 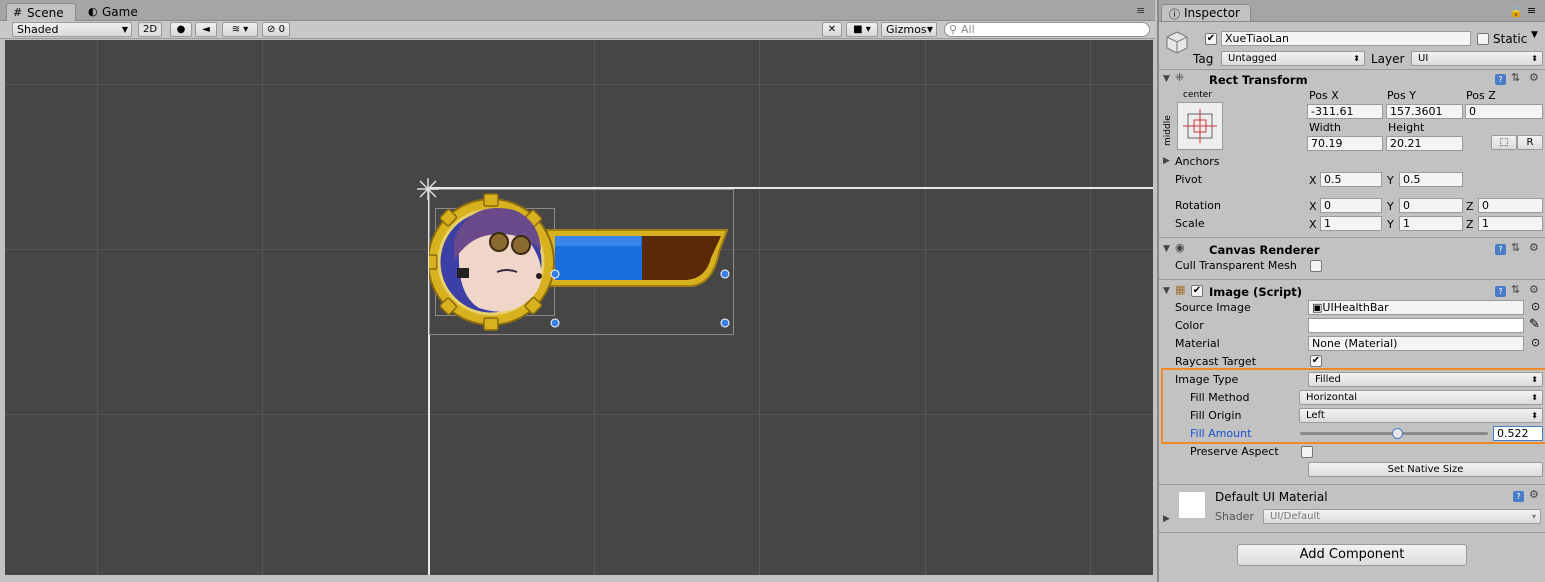 What do you see at coordinates (1425, 379) in the screenshot?
I see `image-type-dropdown: Filled ⬍` at bounding box center [1425, 379].